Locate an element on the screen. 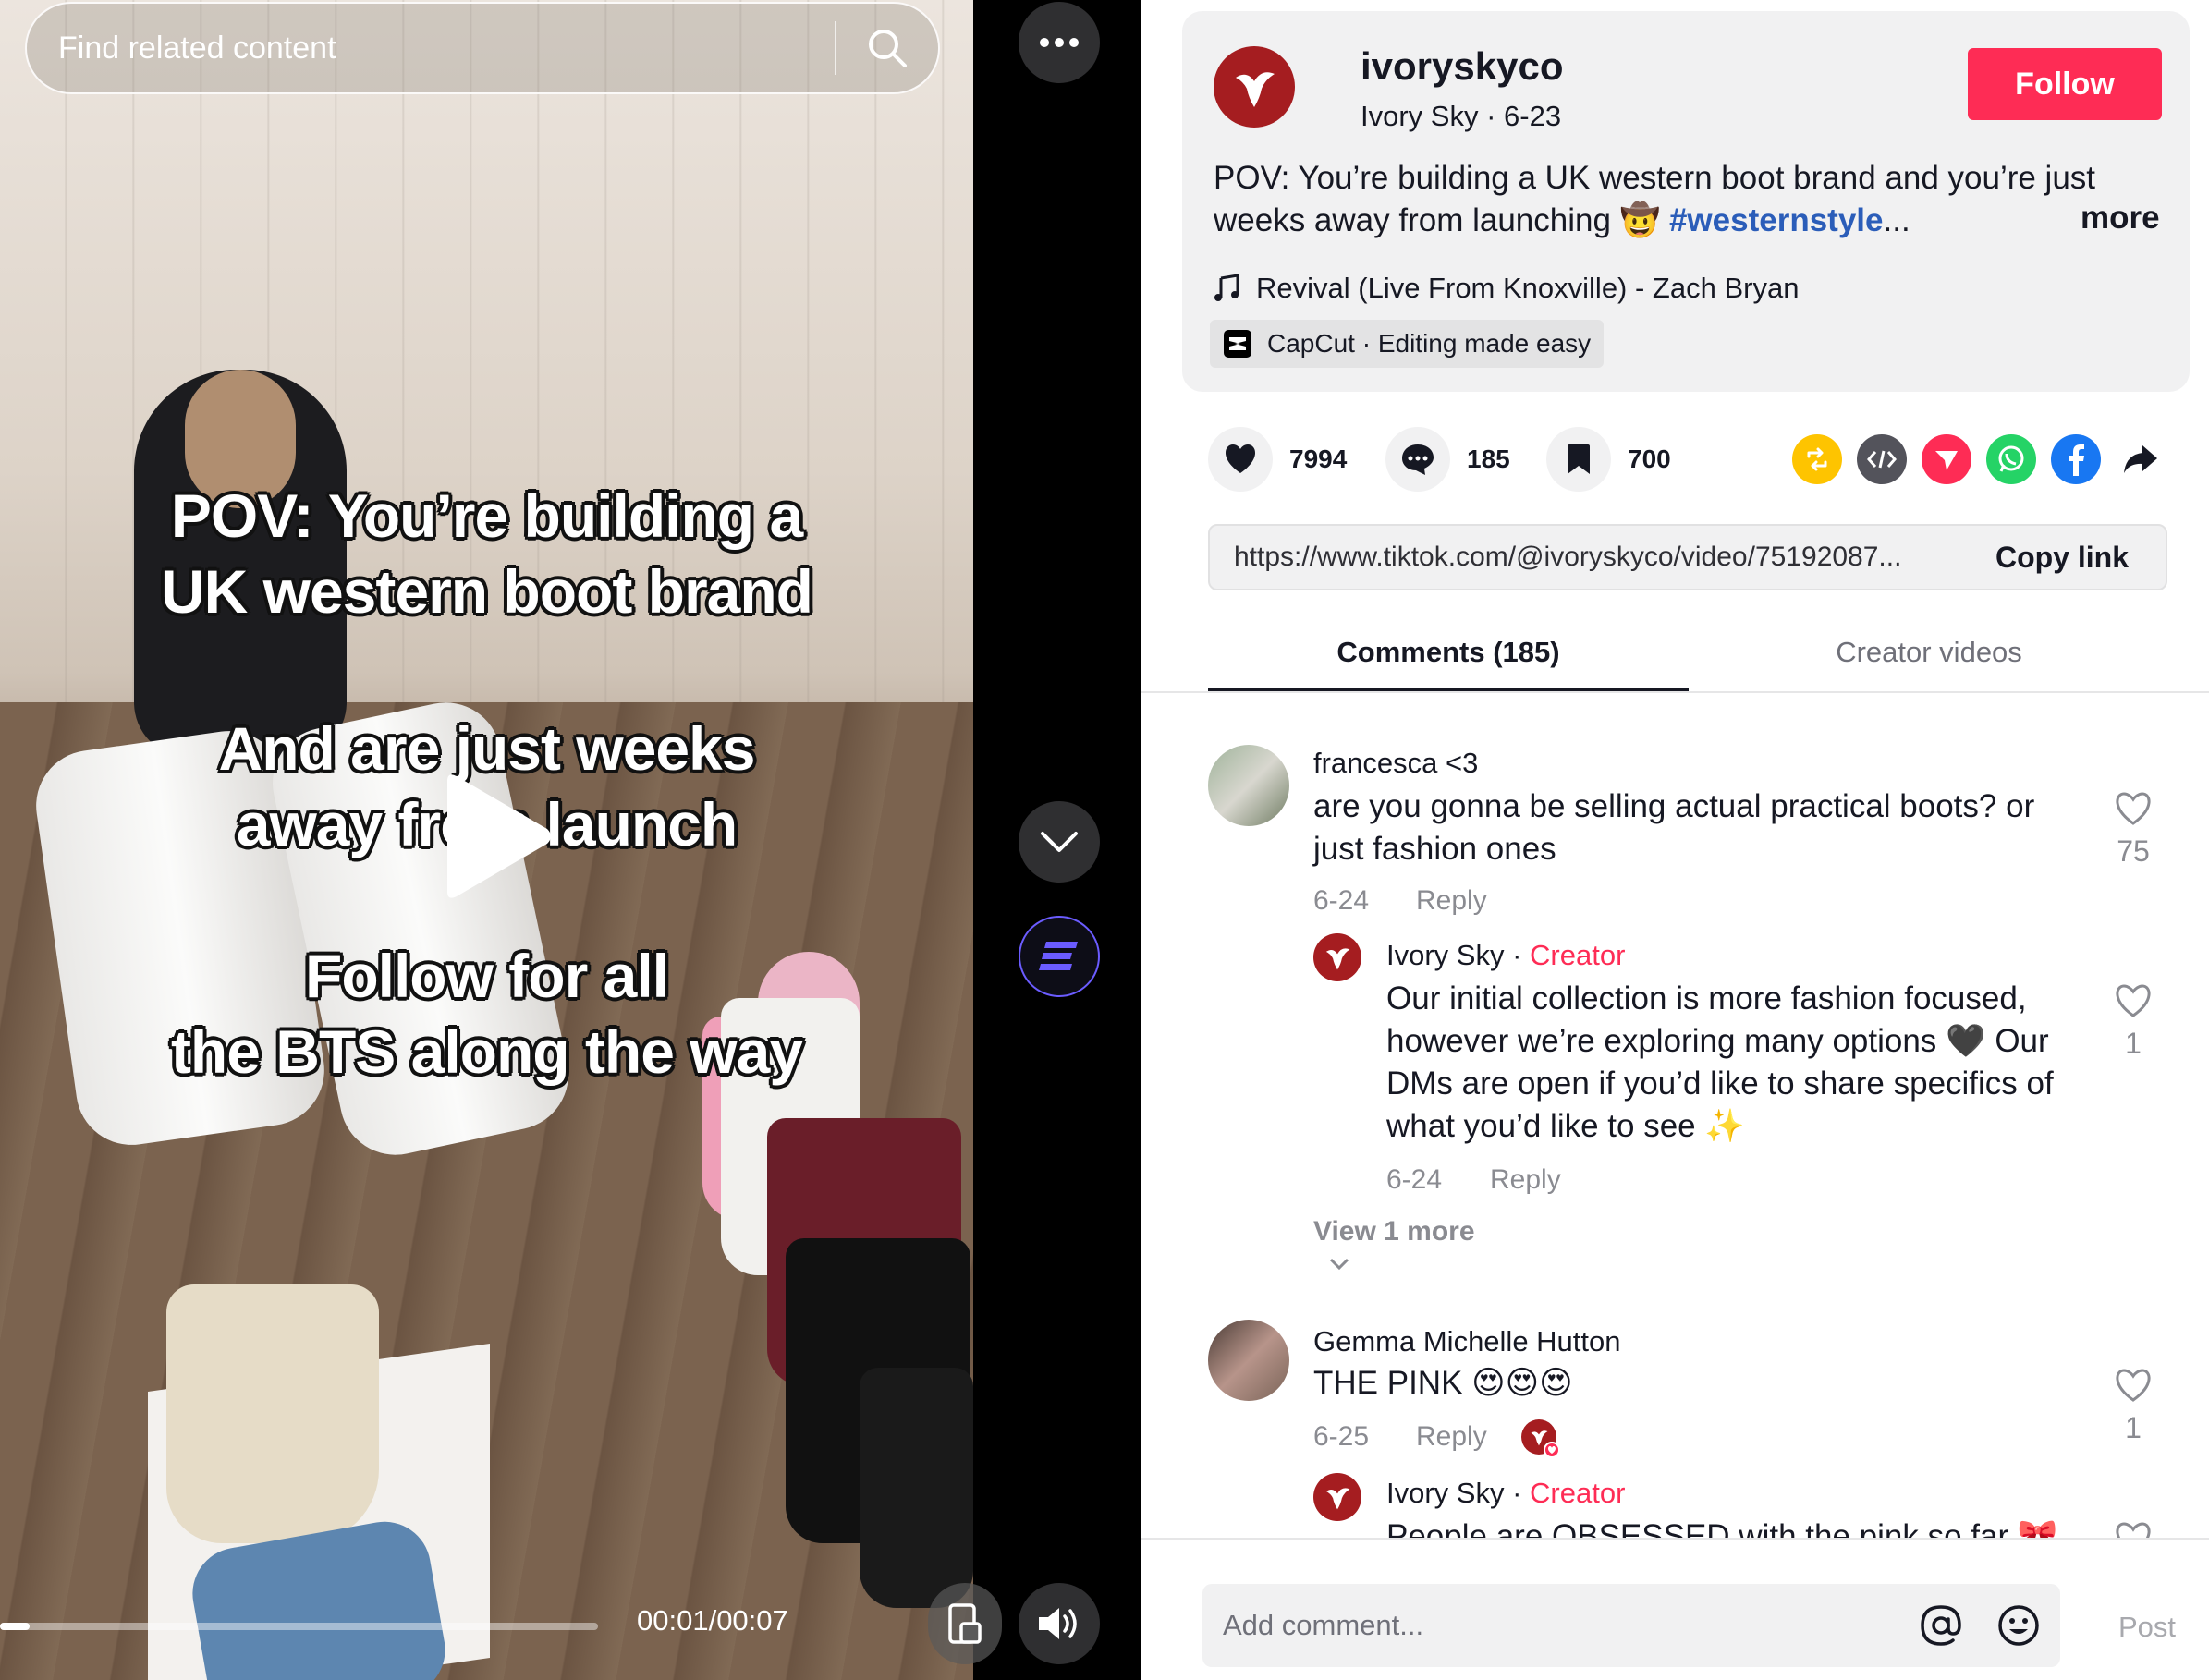 This screenshot has height=1680, width=2209. next-video-button is located at coordinates (1059, 842).